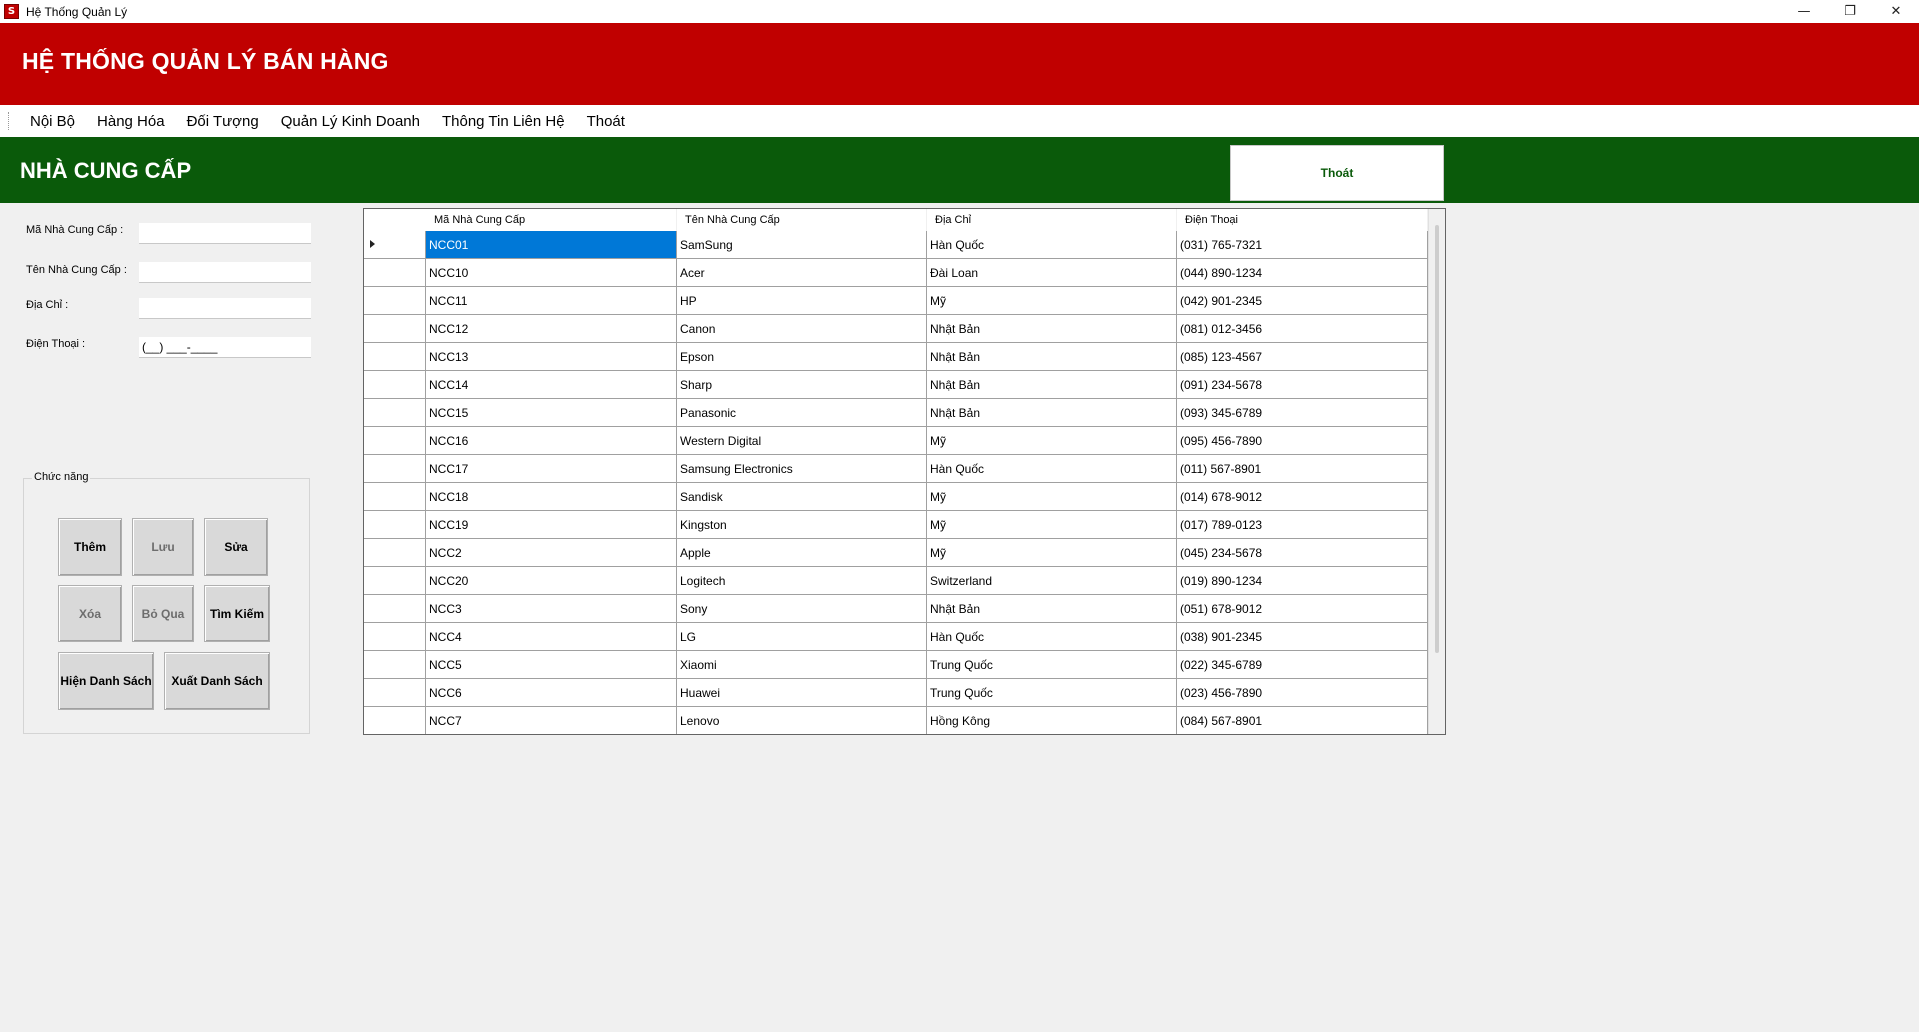  Describe the element at coordinates (551, 356) in the screenshot. I see `supplier-id-cell: NCC13` at that location.